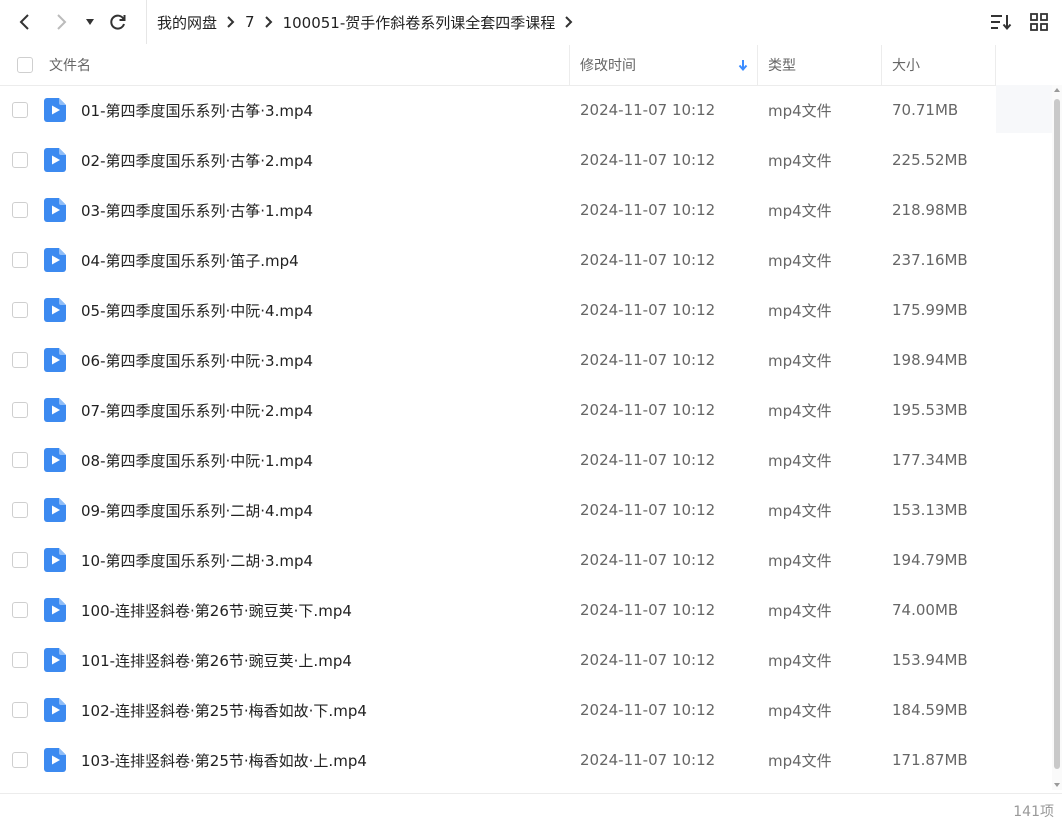  I want to click on file-name: 06-第四季度国乐系列·中阮·3.mp4, so click(197, 360).